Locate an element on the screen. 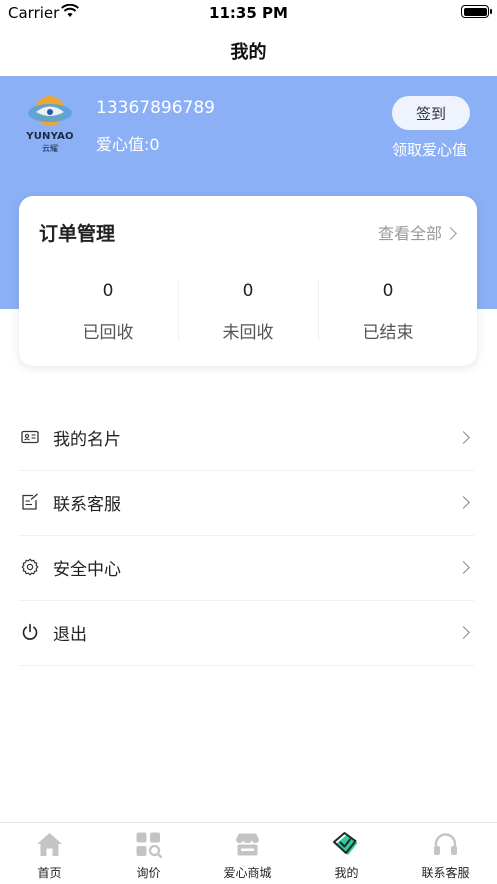 The height and width of the screenshot is (884, 497). tab-inquiry: 询价 is located at coordinates (148, 853).